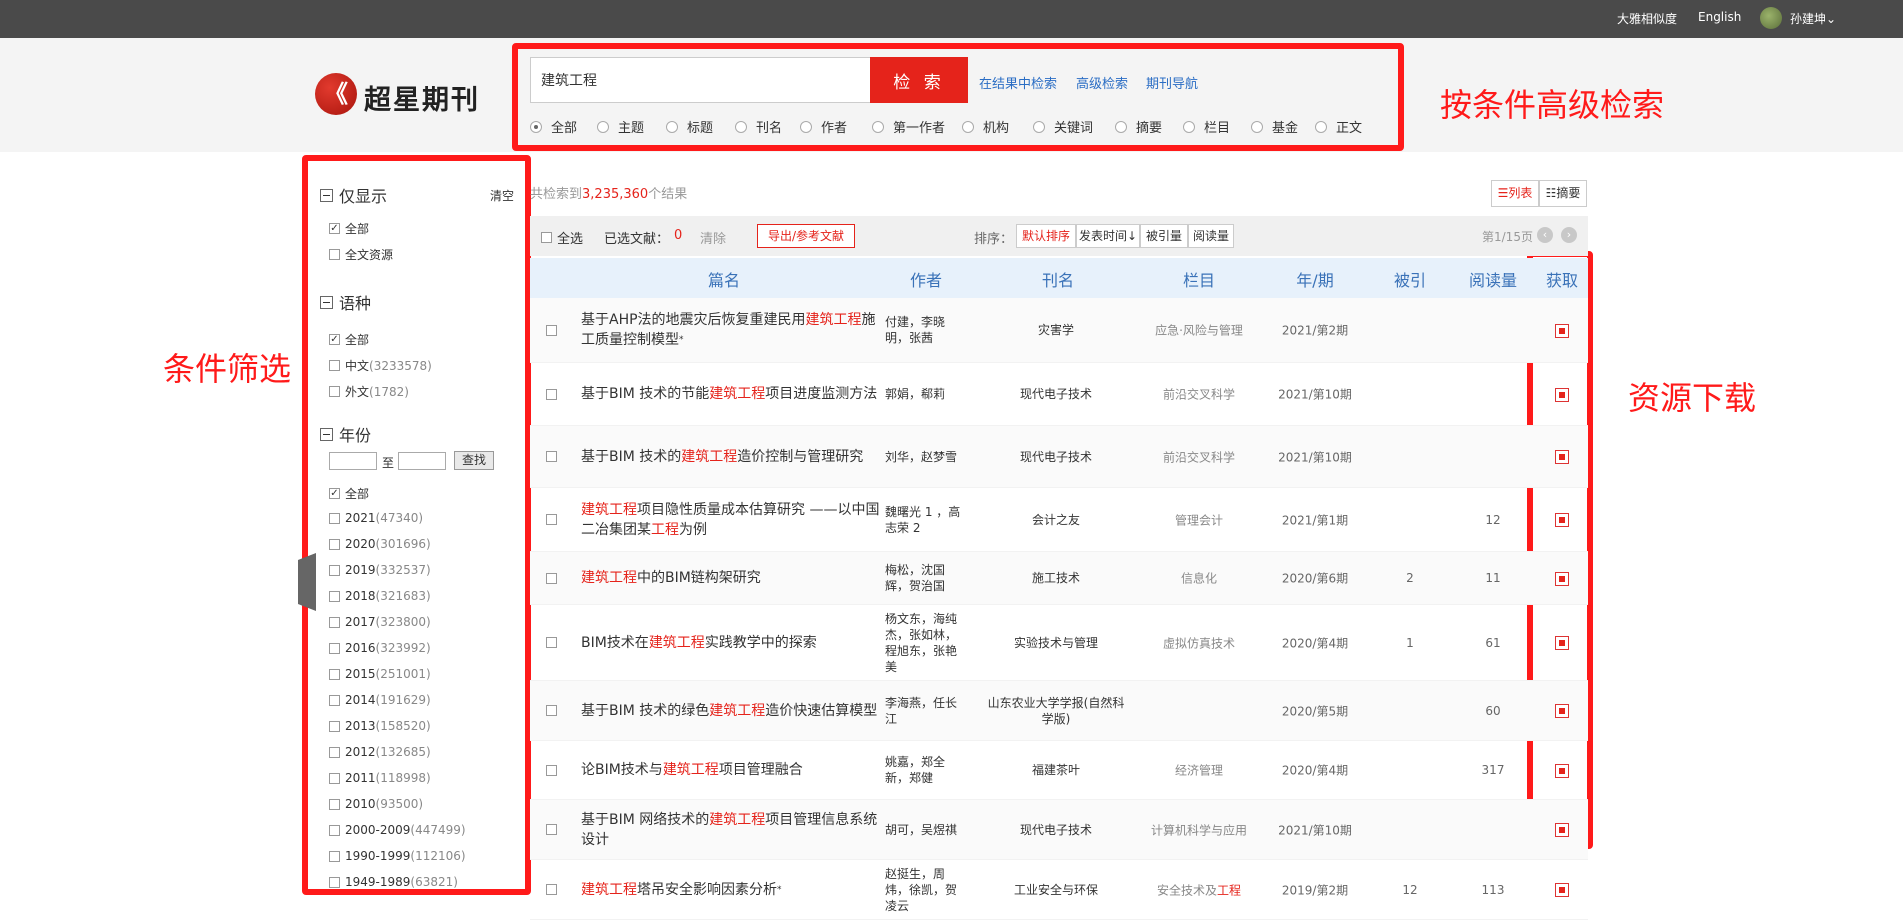  Describe the element at coordinates (380, 726) in the screenshot. I see `filter-option: 2013 (158520)` at that location.